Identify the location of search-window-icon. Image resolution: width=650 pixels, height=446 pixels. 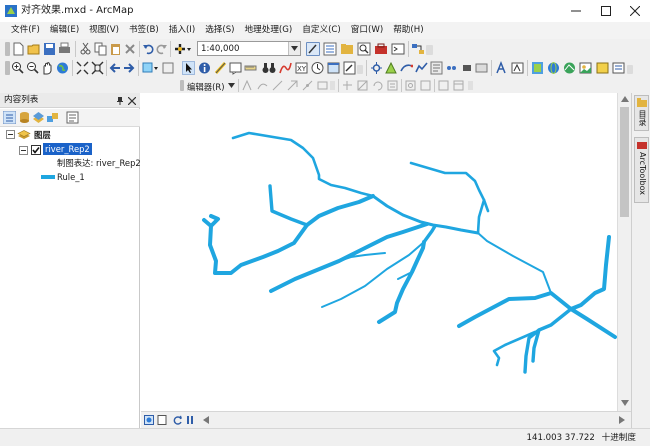
(364, 49).